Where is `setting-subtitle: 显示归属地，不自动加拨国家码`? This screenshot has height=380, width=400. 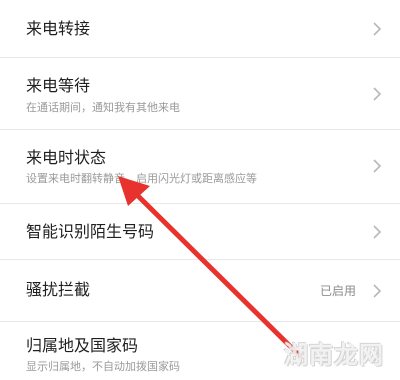
setting-subtitle: 显示归属地，不自动加拨国家码 is located at coordinates (103, 366).